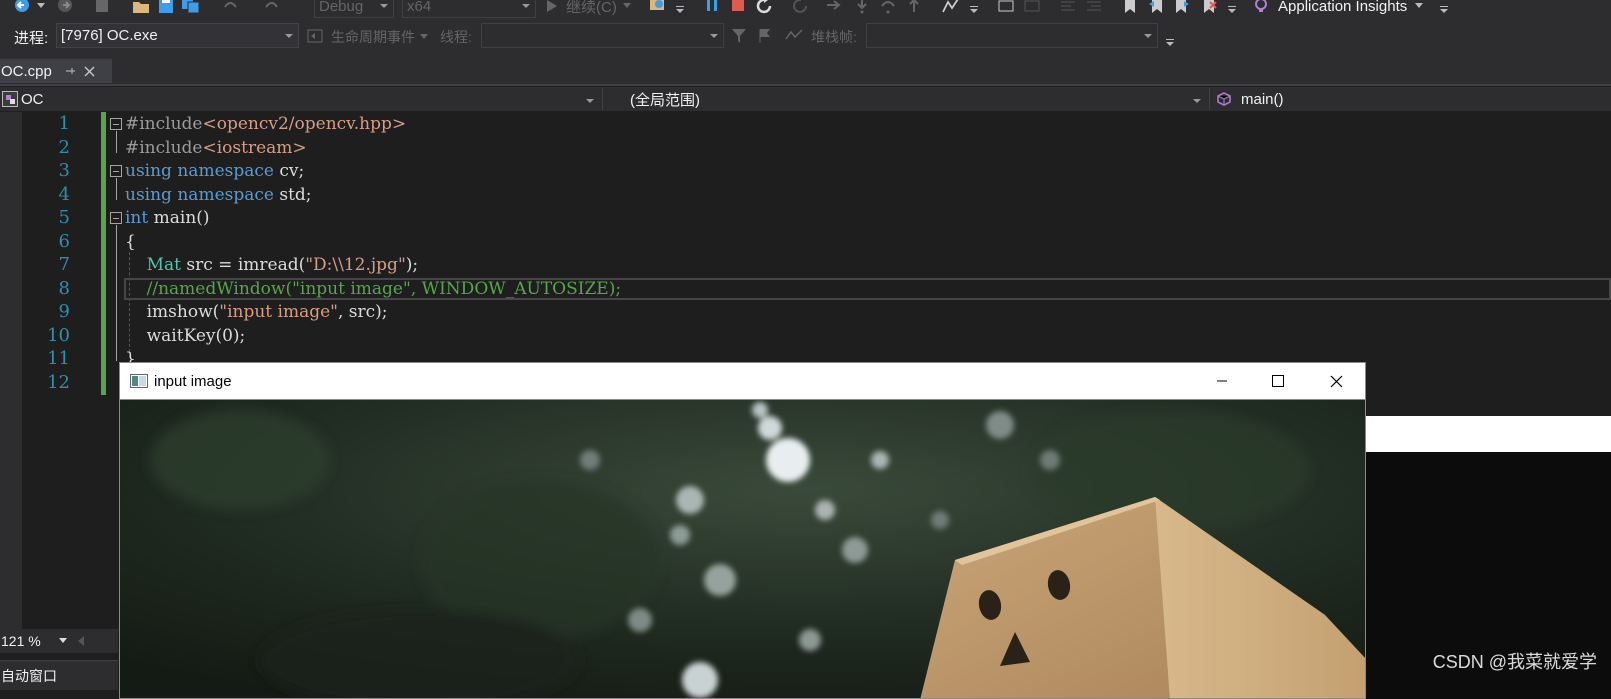 The width and height of the screenshot is (1611, 699). Describe the element at coordinates (139, 381) in the screenshot. I see `window-app-icon` at that location.